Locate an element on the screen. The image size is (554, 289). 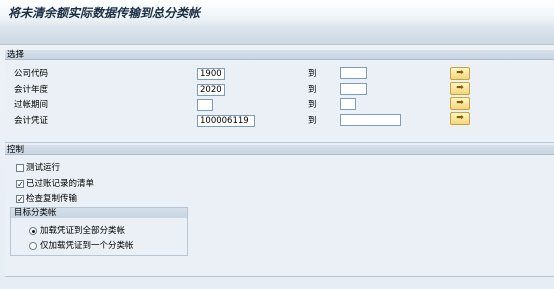
page-title: 将未清余额实际数据传输到总分类帐 is located at coordinates (104, 13).